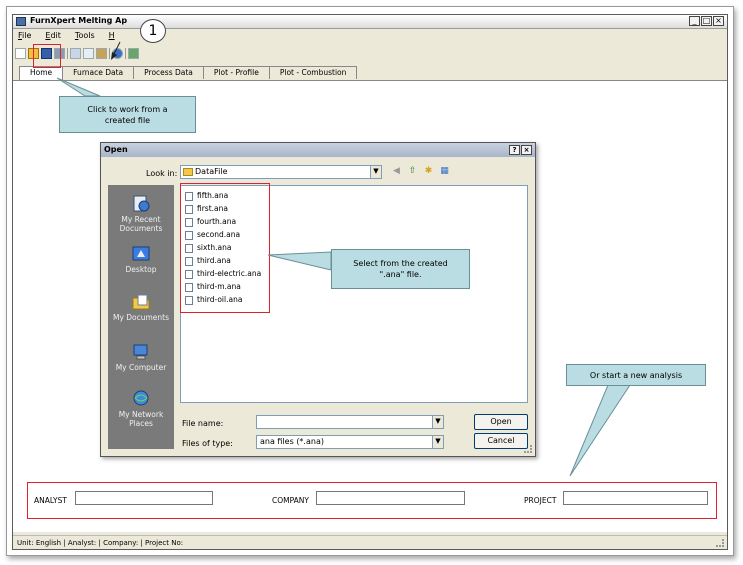 This screenshot has height=565, width=743. What do you see at coordinates (390, 498) in the screenshot?
I see `company-input` at bounding box center [390, 498].